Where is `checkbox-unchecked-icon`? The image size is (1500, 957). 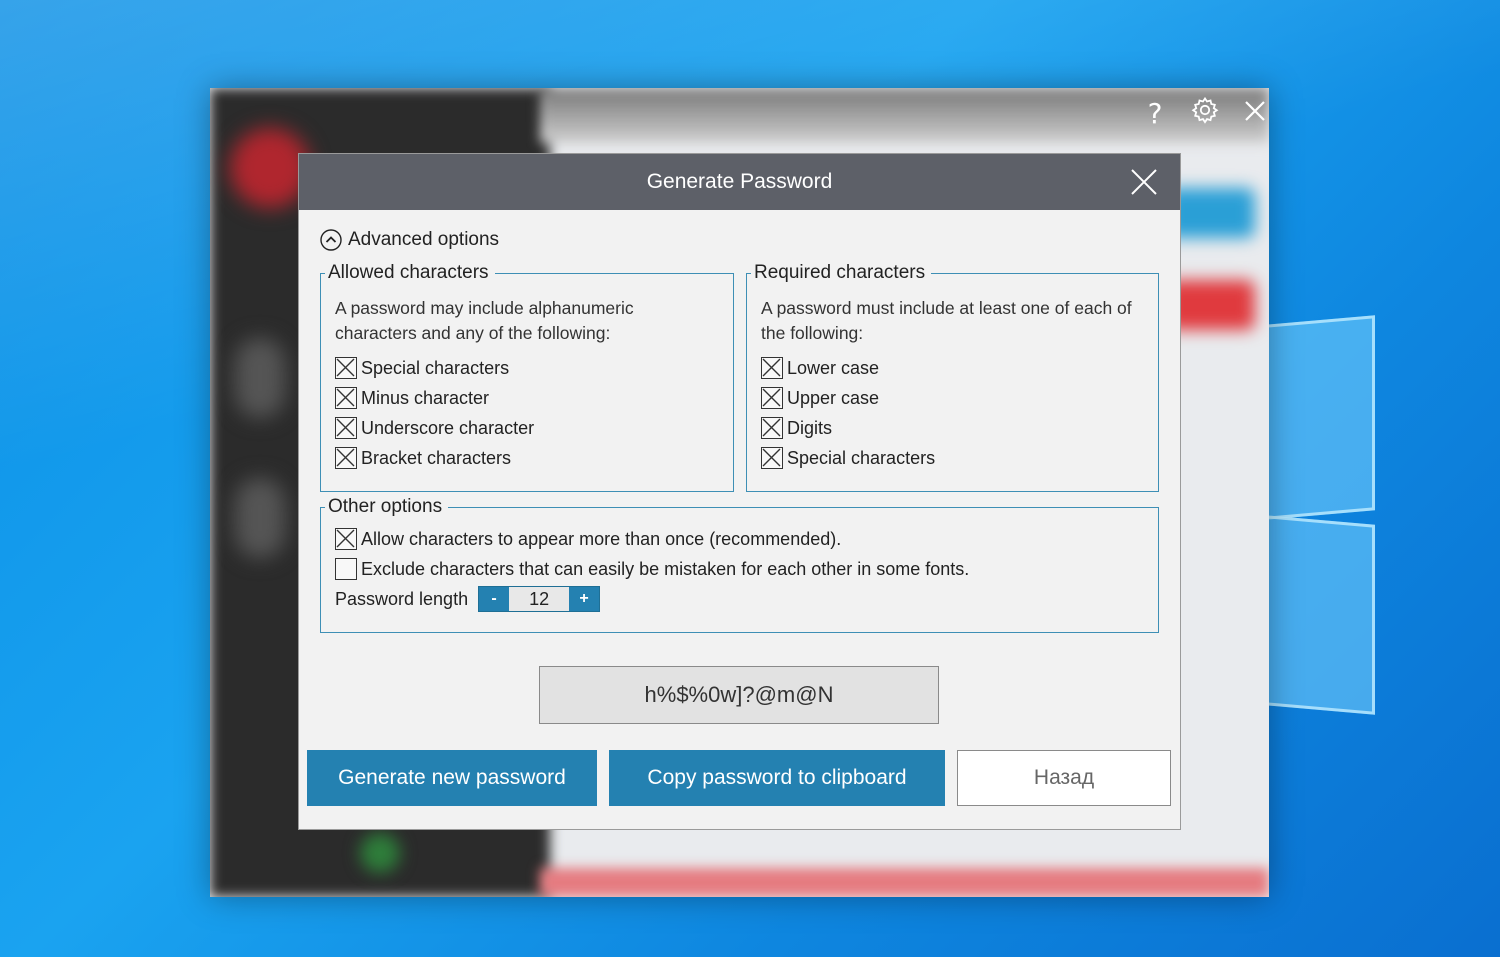 checkbox-unchecked-icon is located at coordinates (346, 569).